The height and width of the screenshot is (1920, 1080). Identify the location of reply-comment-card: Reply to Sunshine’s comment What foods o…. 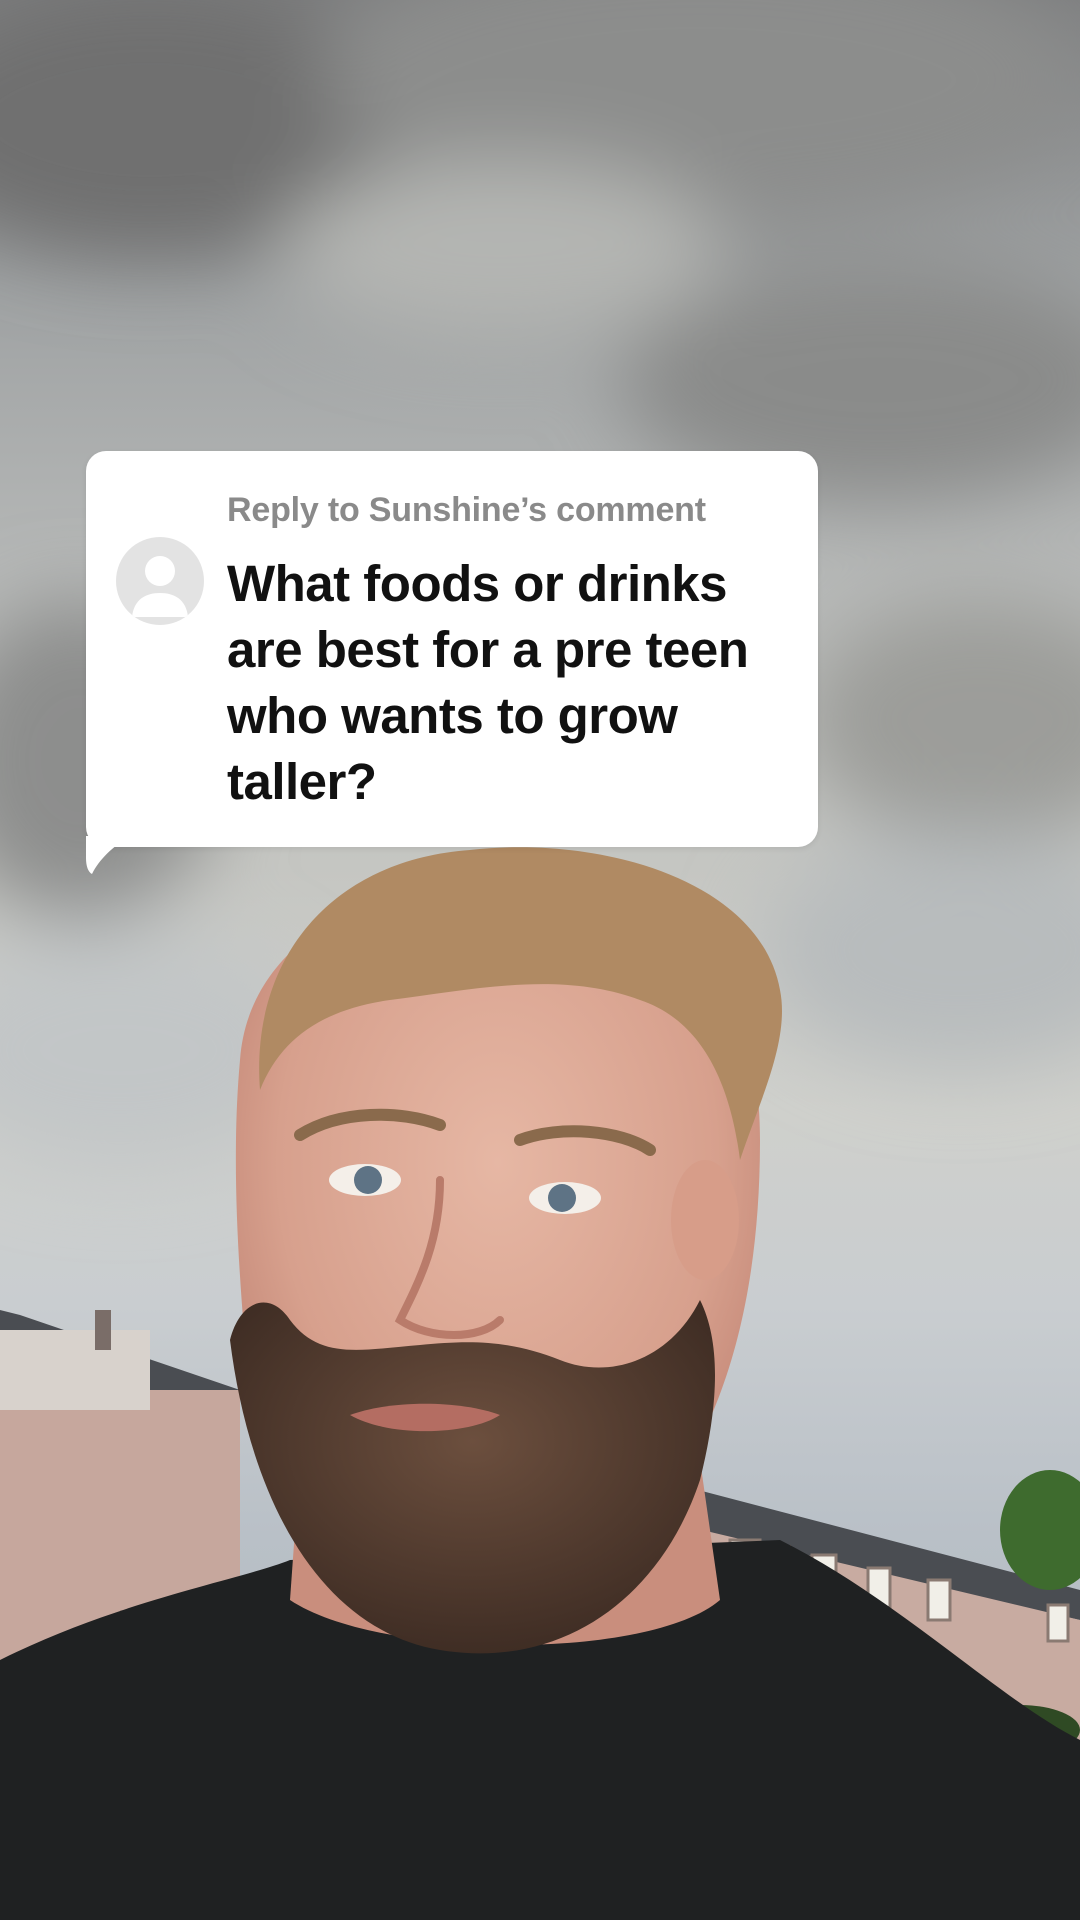
(452, 649).